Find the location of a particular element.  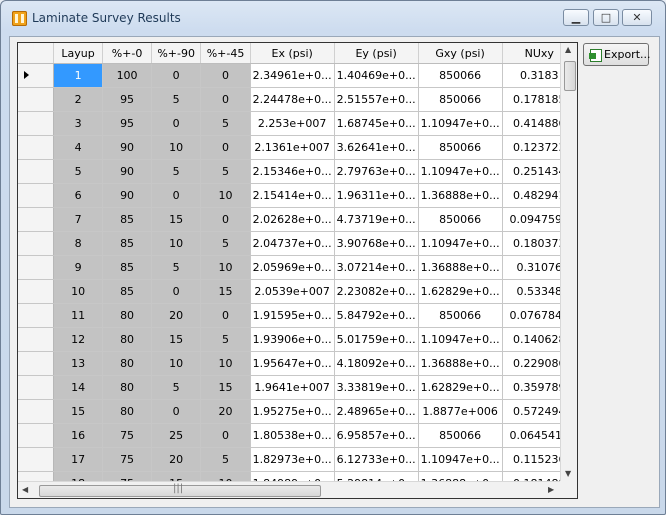

grid-cell: 7 is located at coordinates (78, 219).